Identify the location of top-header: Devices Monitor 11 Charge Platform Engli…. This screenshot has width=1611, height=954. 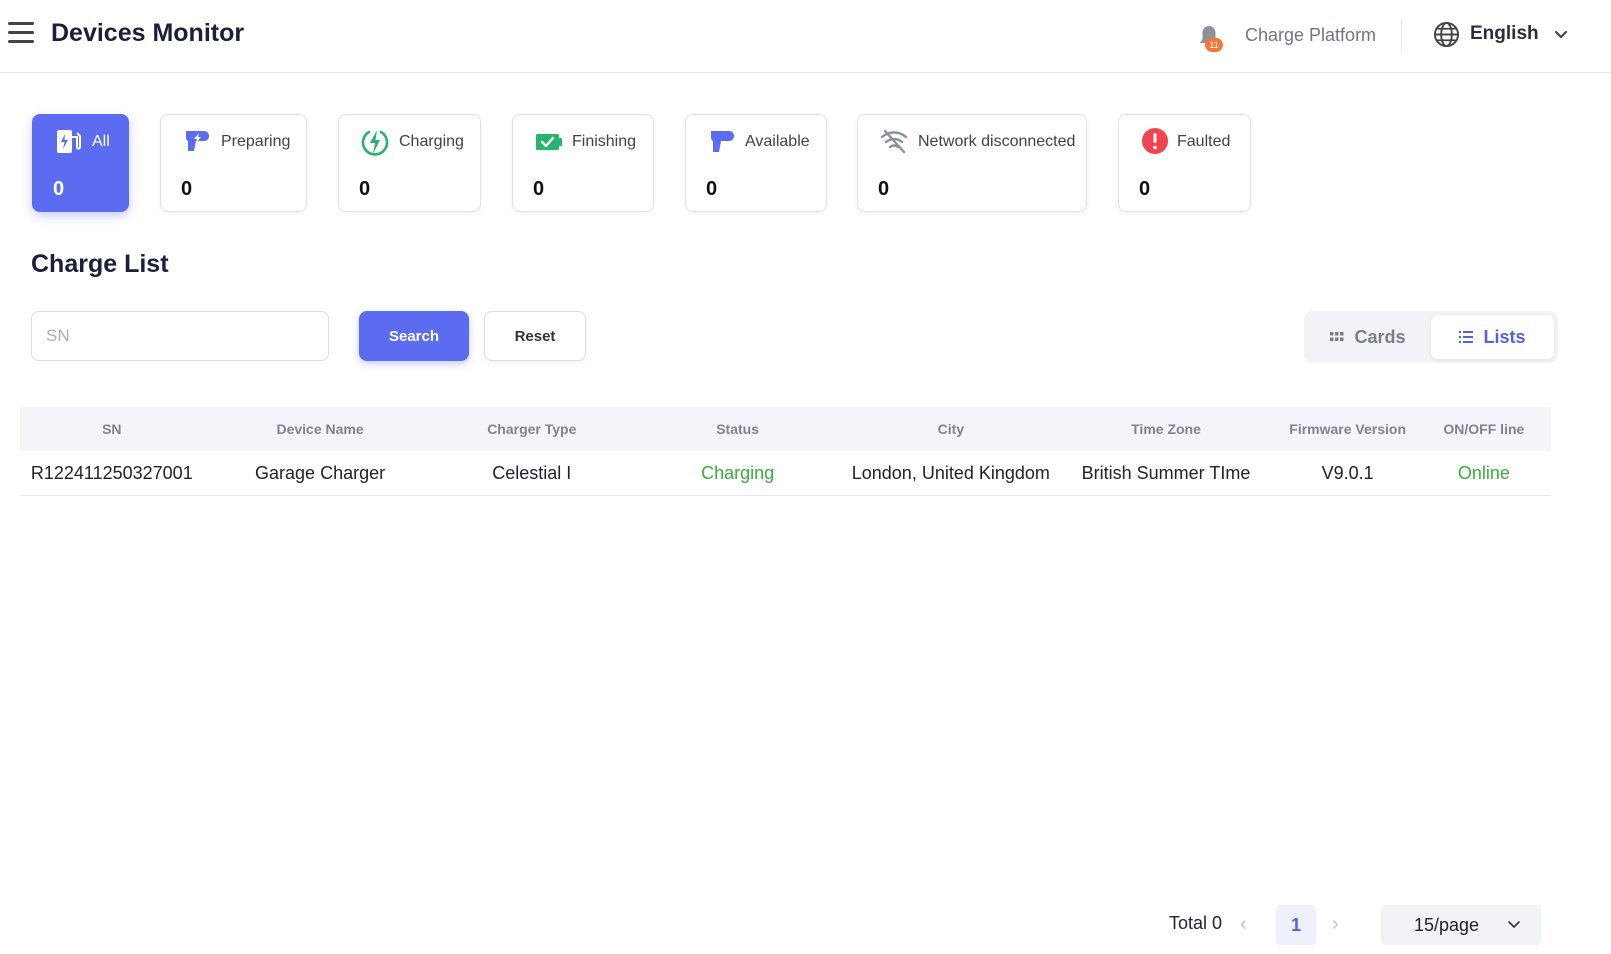
(805, 36).